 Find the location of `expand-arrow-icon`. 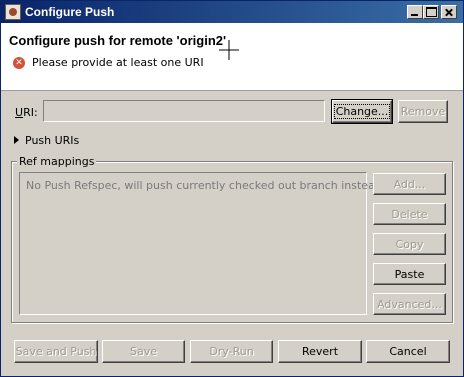

expand-arrow-icon is located at coordinates (16, 140).